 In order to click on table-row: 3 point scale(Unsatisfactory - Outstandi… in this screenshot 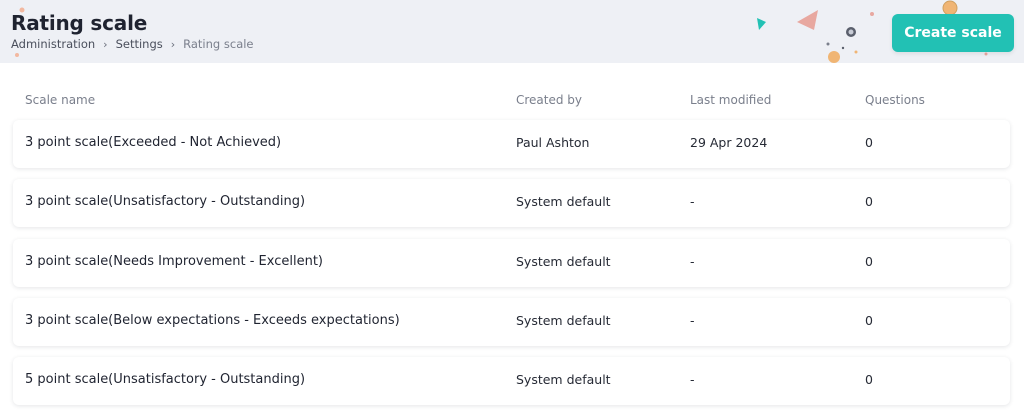, I will do `click(511, 203)`.